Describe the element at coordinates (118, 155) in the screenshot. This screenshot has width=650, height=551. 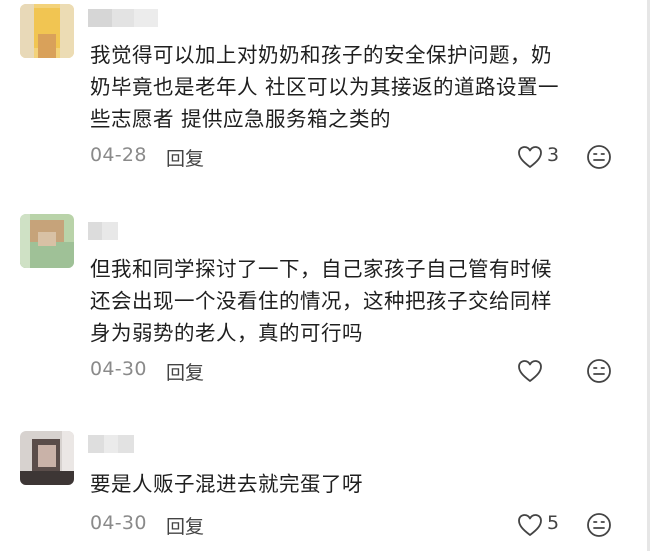
I see `comment-date: 04-28` at that location.